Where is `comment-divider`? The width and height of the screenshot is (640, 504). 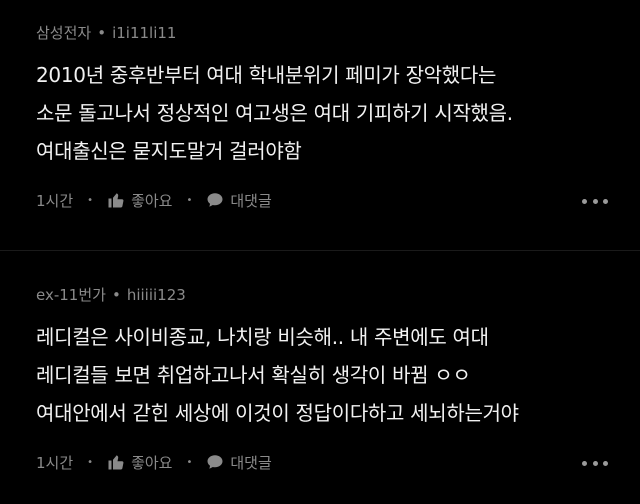 comment-divider is located at coordinates (320, 250).